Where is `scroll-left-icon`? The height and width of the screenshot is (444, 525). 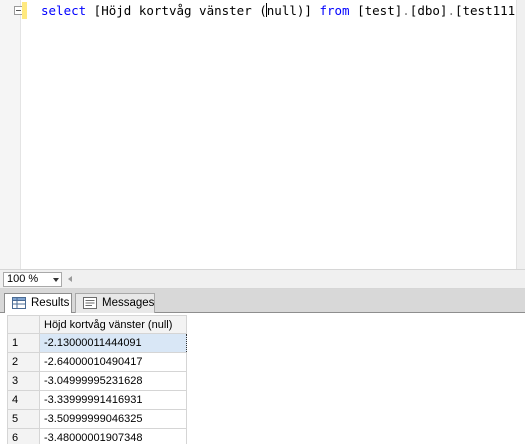
scroll-left-icon is located at coordinates (70, 279).